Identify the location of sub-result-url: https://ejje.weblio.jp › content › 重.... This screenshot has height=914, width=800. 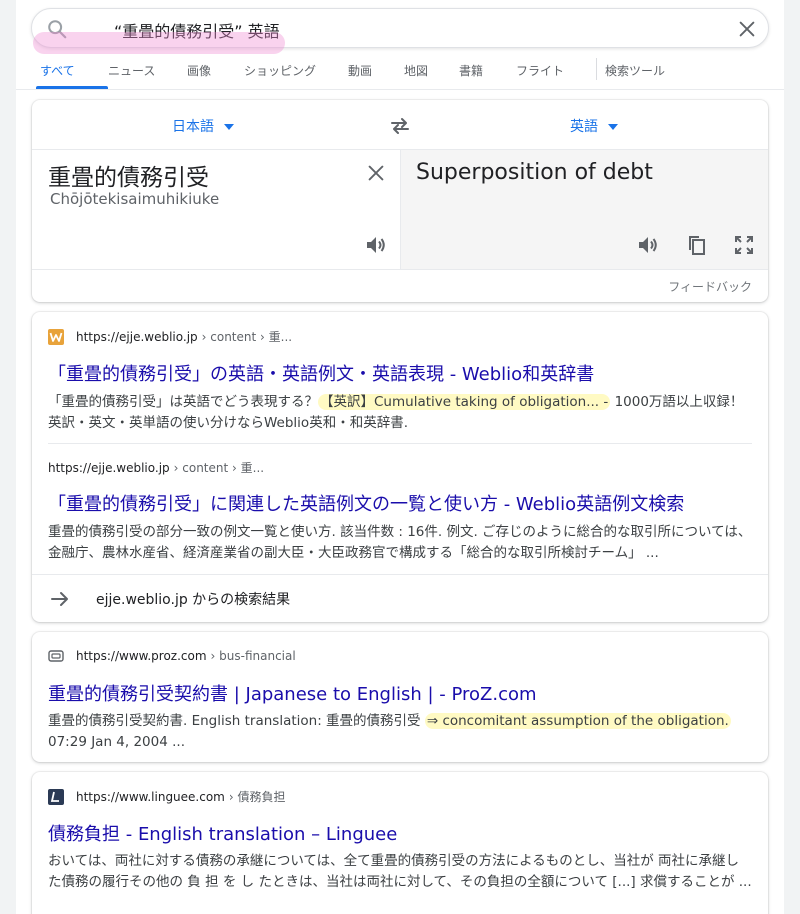
(156, 467).